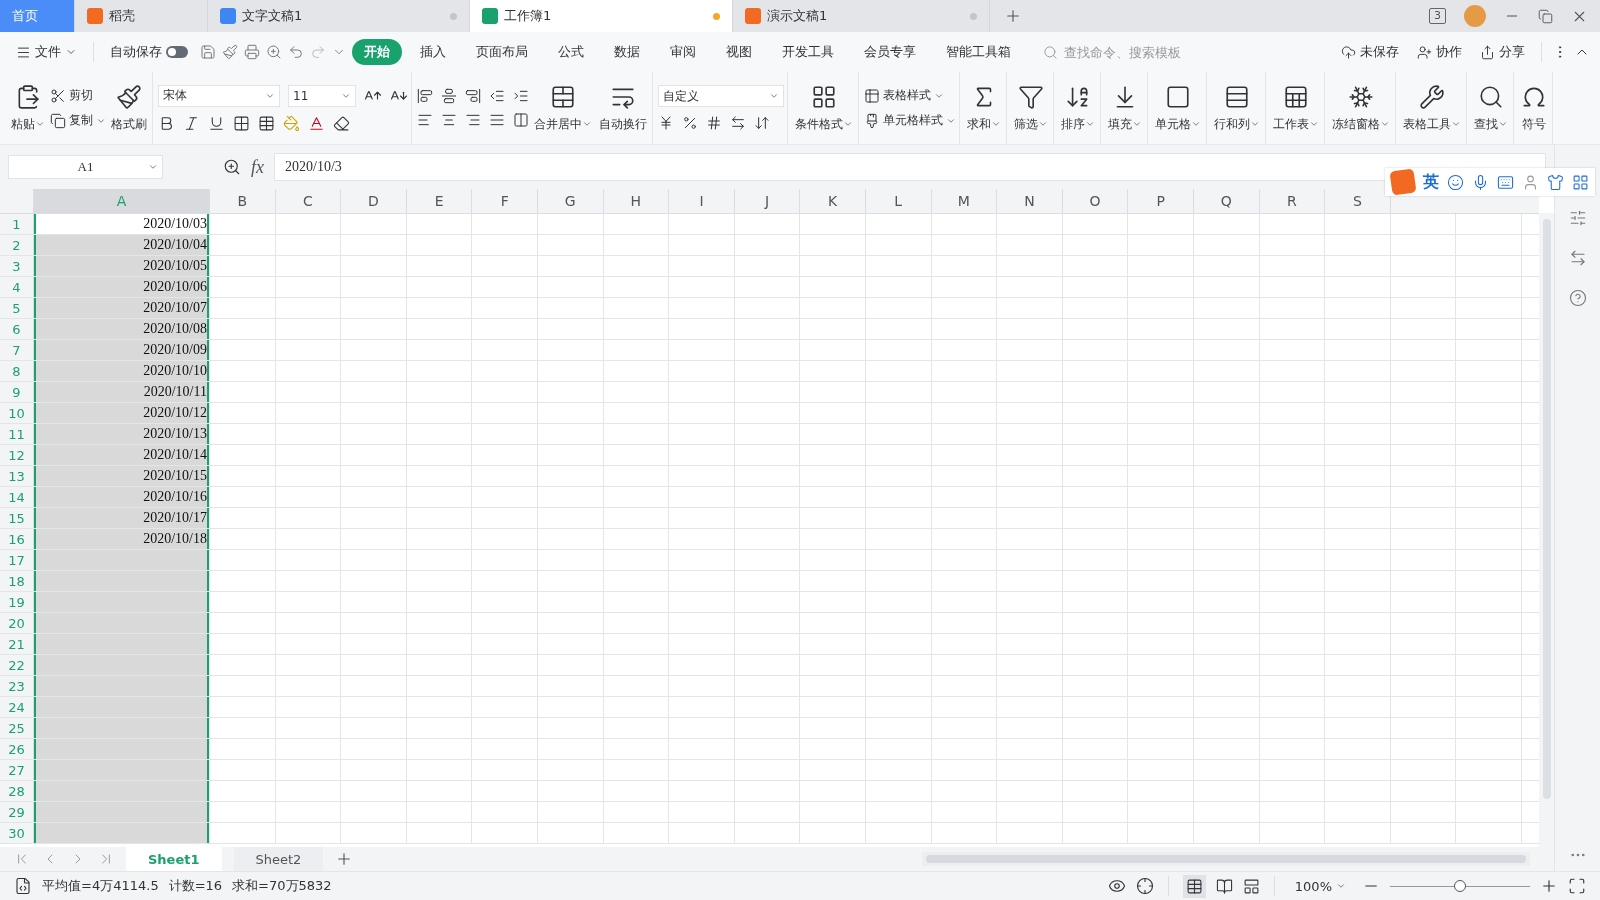  I want to click on page-layout-icon, so click(1224, 886).